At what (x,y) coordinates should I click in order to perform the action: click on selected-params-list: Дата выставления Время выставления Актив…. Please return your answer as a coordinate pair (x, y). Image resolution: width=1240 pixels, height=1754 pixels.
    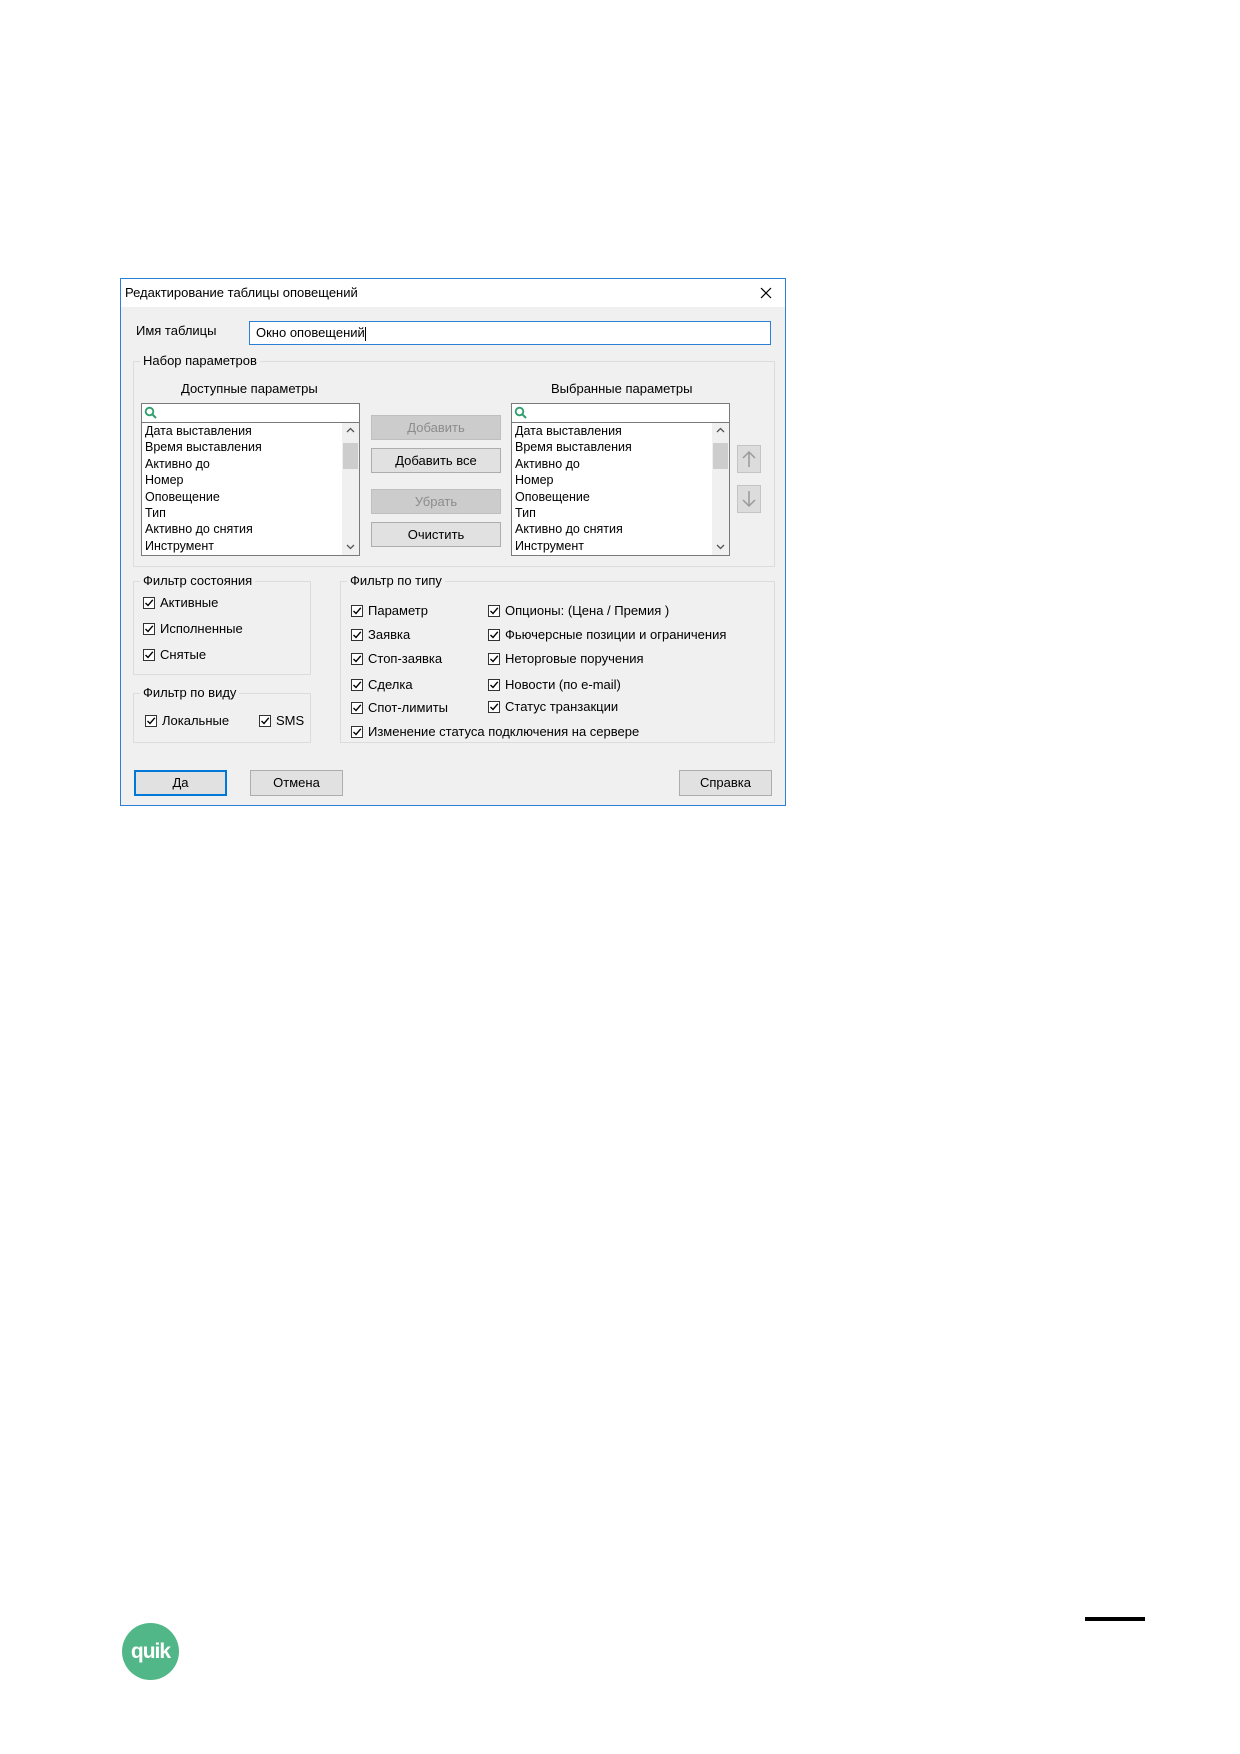
    Looking at the image, I should click on (620, 479).